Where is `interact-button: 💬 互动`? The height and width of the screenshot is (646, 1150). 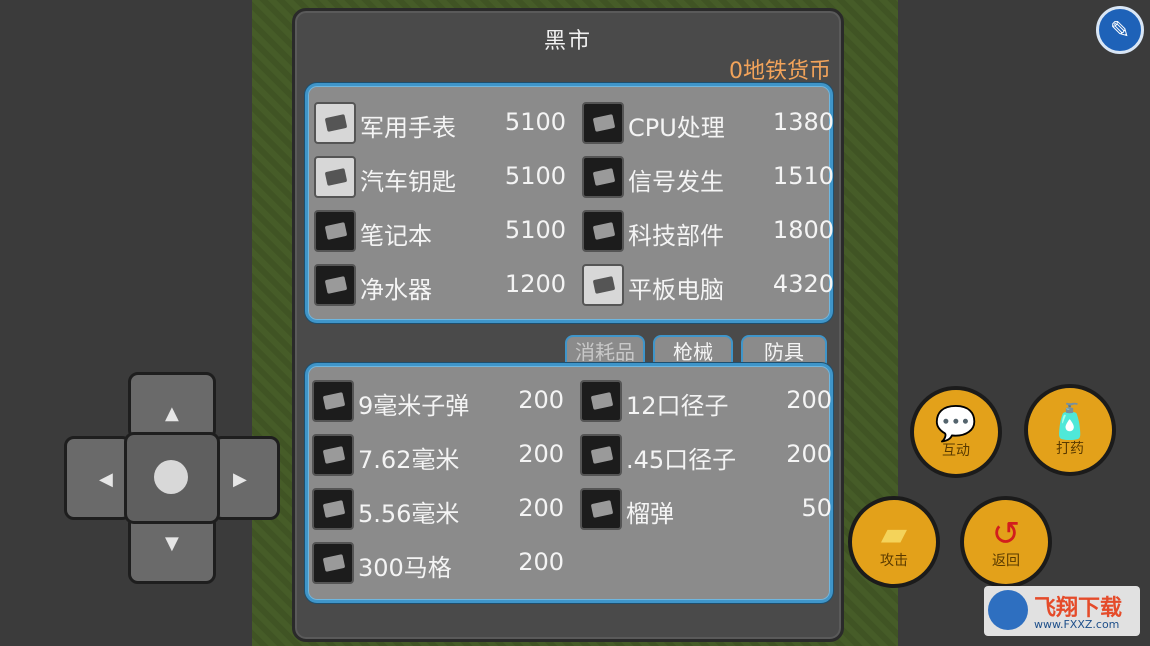 interact-button: 💬 互动 is located at coordinates (956, 432).